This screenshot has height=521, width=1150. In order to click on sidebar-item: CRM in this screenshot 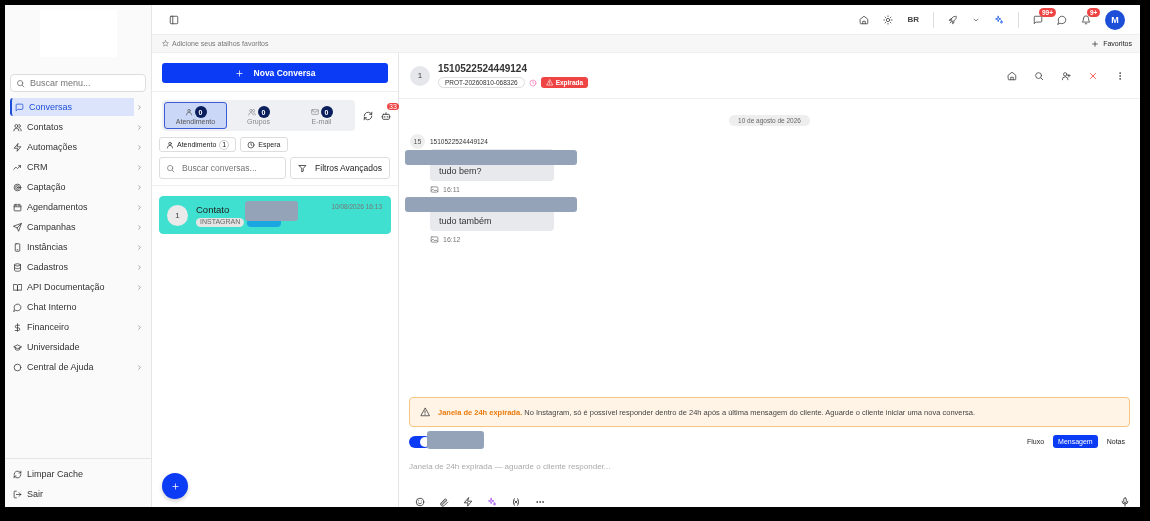, I will do `click(78, 167)`.